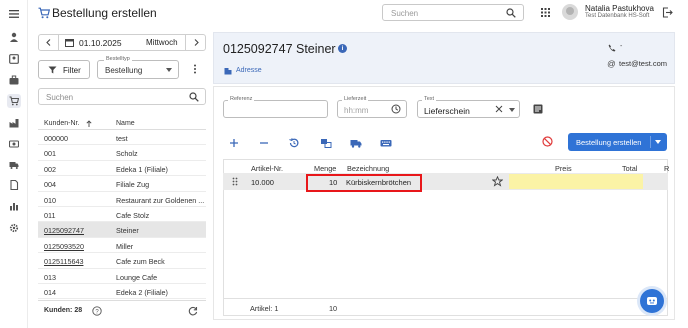 The height and width of the screenshot is (328, 688). I want to click on briefcase-icon, so click(14, 80).